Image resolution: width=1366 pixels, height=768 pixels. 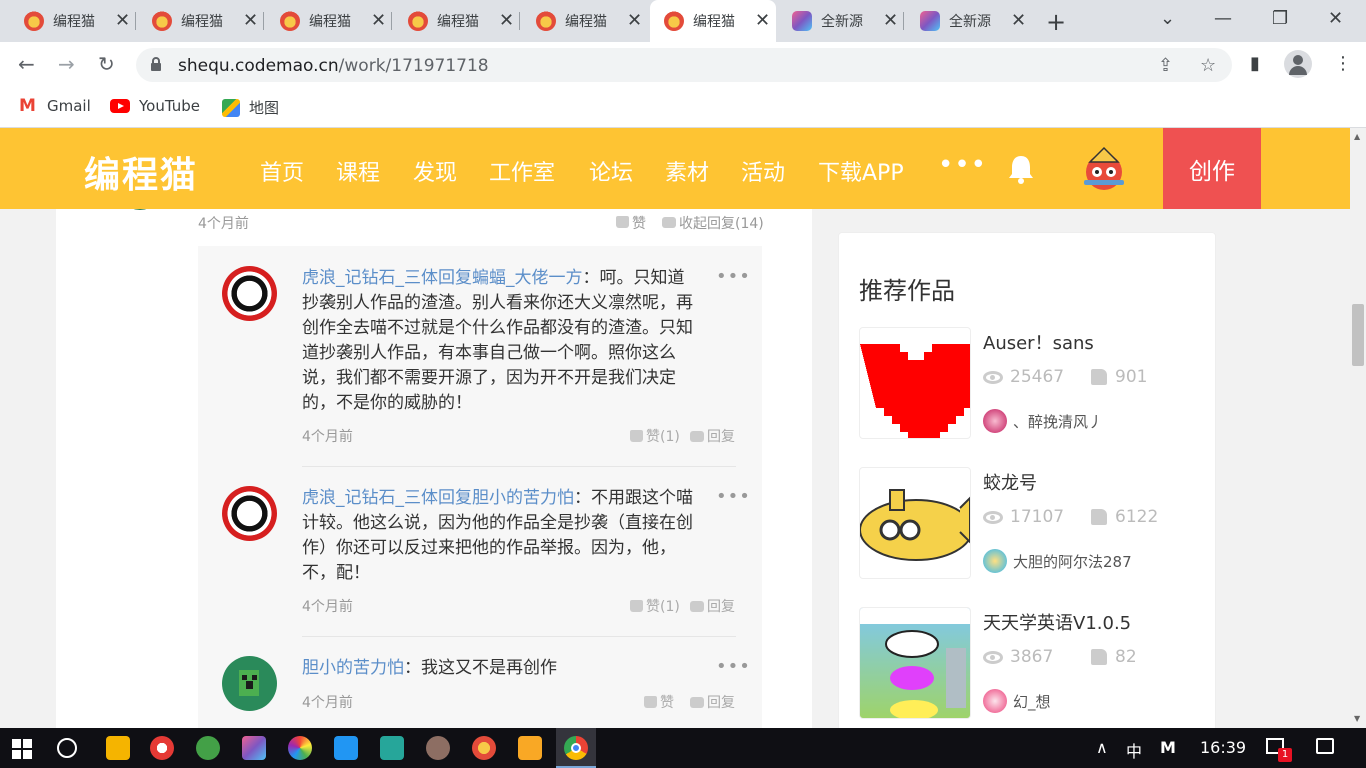 What do you see at coordinates (1280, 18) in the screenshot?
I see `maximize-icon: ❐` at bounding box center [1280, 18].